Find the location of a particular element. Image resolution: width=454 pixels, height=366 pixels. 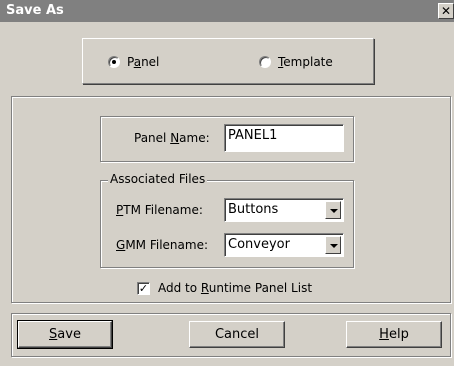

ptm-filename-label: PTM Filename: is located at coordinates (159, 210).